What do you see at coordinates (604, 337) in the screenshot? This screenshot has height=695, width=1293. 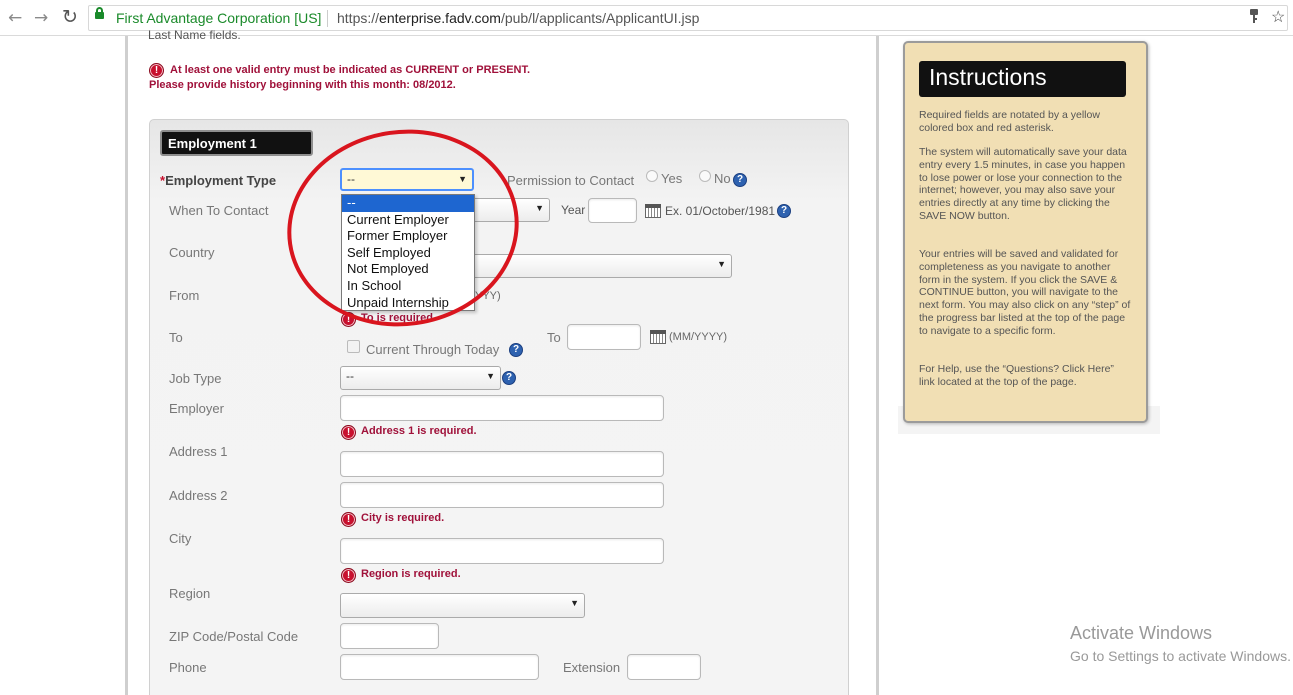 I see `to-date-input` at bounding box center [604, 337].